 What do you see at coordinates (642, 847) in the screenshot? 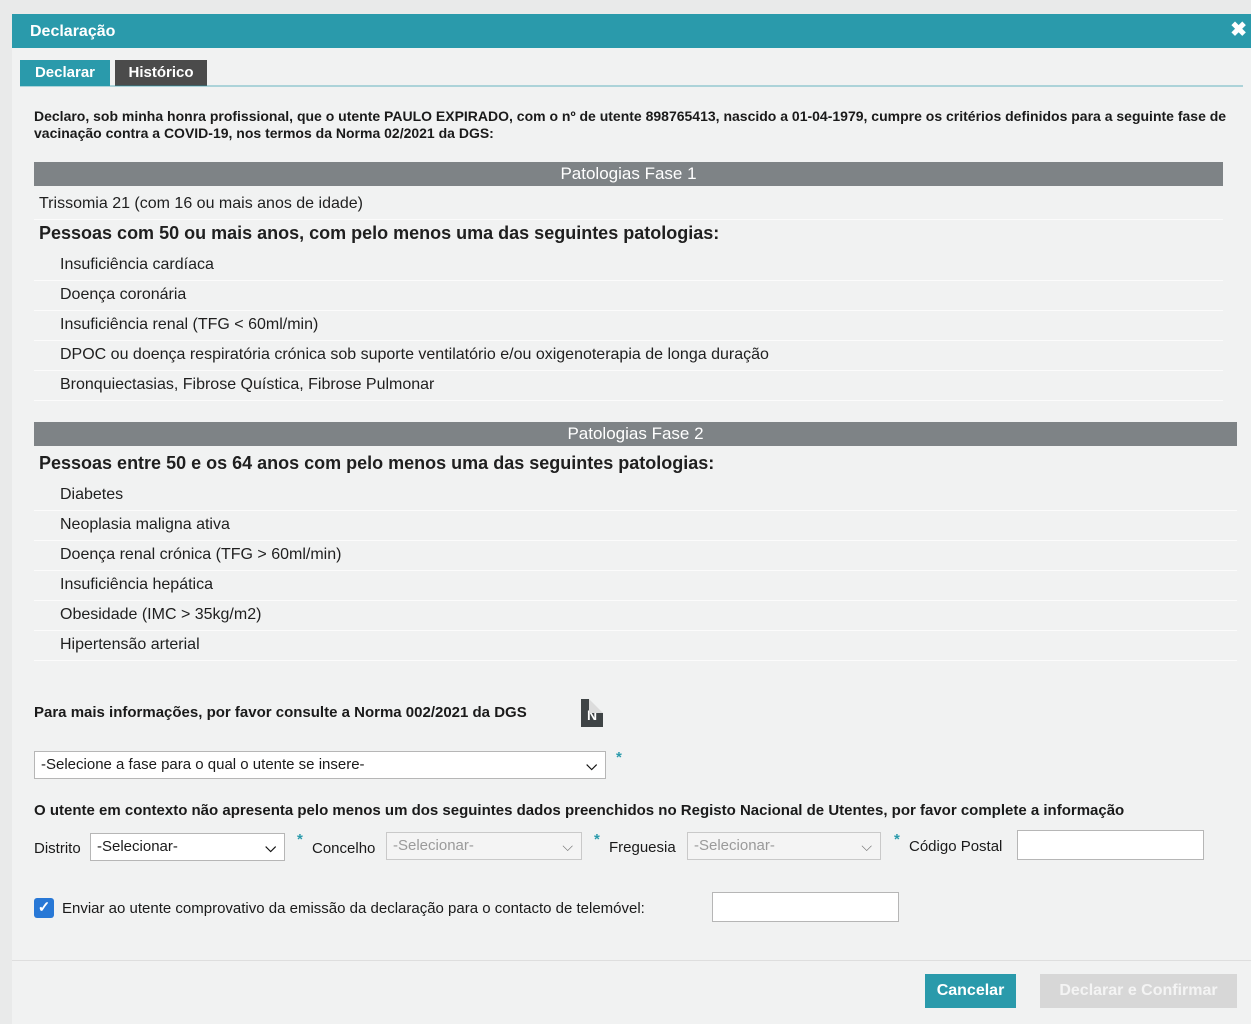
I see `freguesia-label: Freguesia` at bounding box center [642, 847].